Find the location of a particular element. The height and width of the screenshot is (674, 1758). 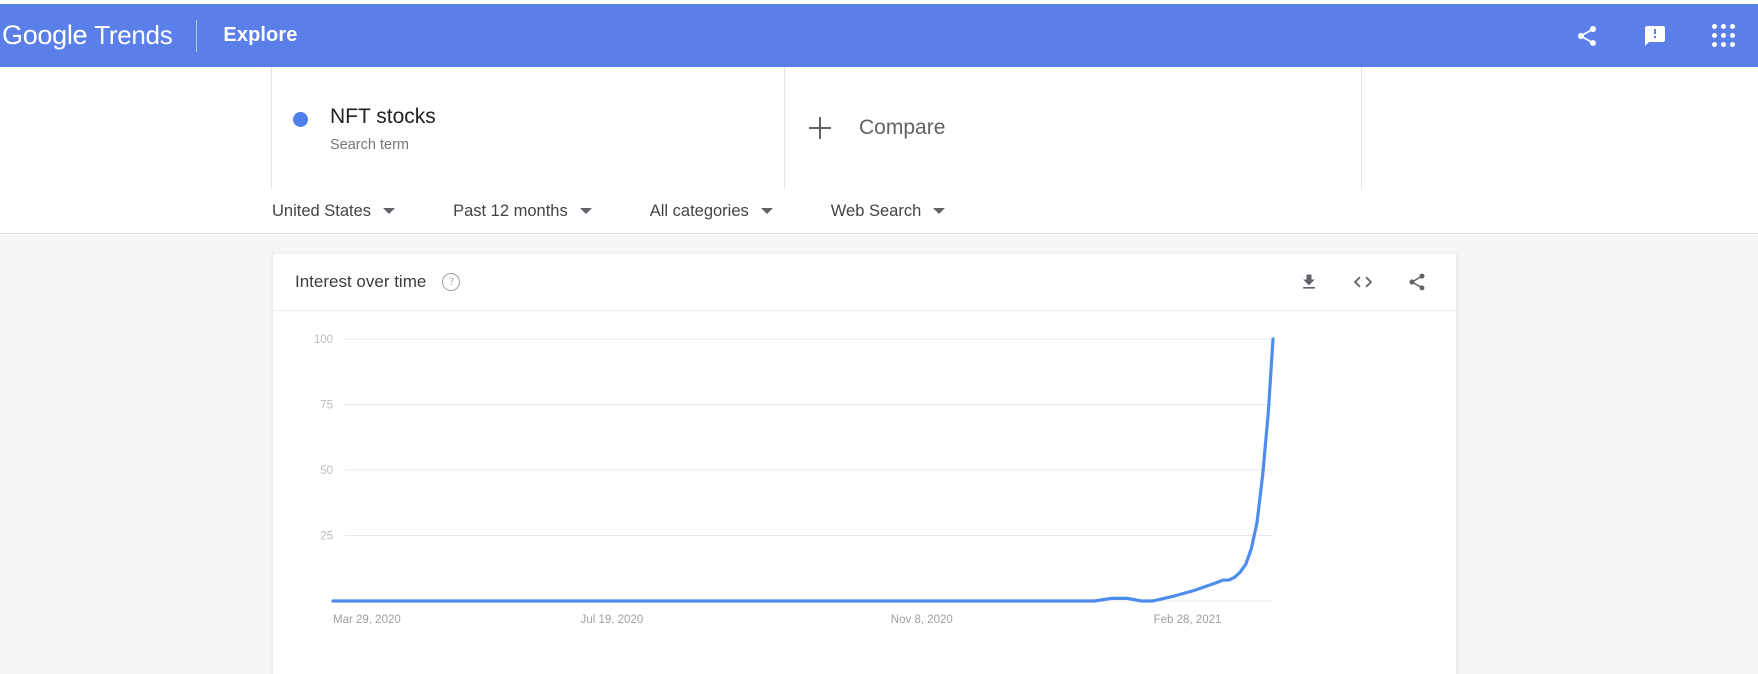

chart-card-actions is located at coordinates (1363, 282).